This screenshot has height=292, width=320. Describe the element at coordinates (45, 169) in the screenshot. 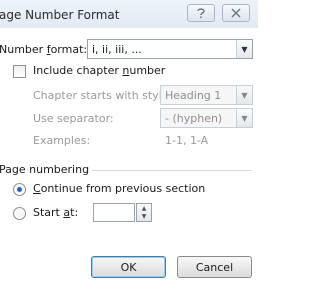

I see `page-numbering-heading: Page numbering` at that location.